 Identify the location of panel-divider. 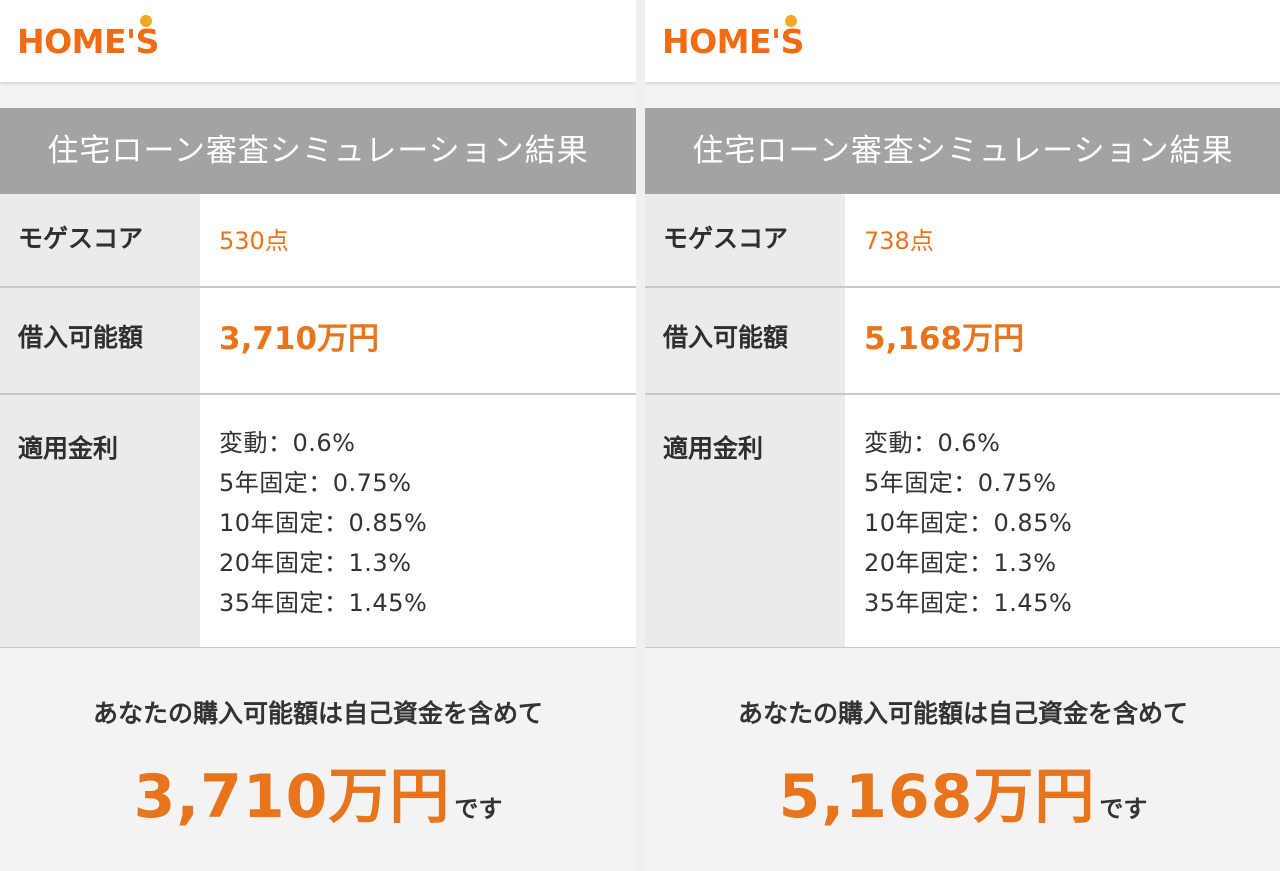
(640, 435).